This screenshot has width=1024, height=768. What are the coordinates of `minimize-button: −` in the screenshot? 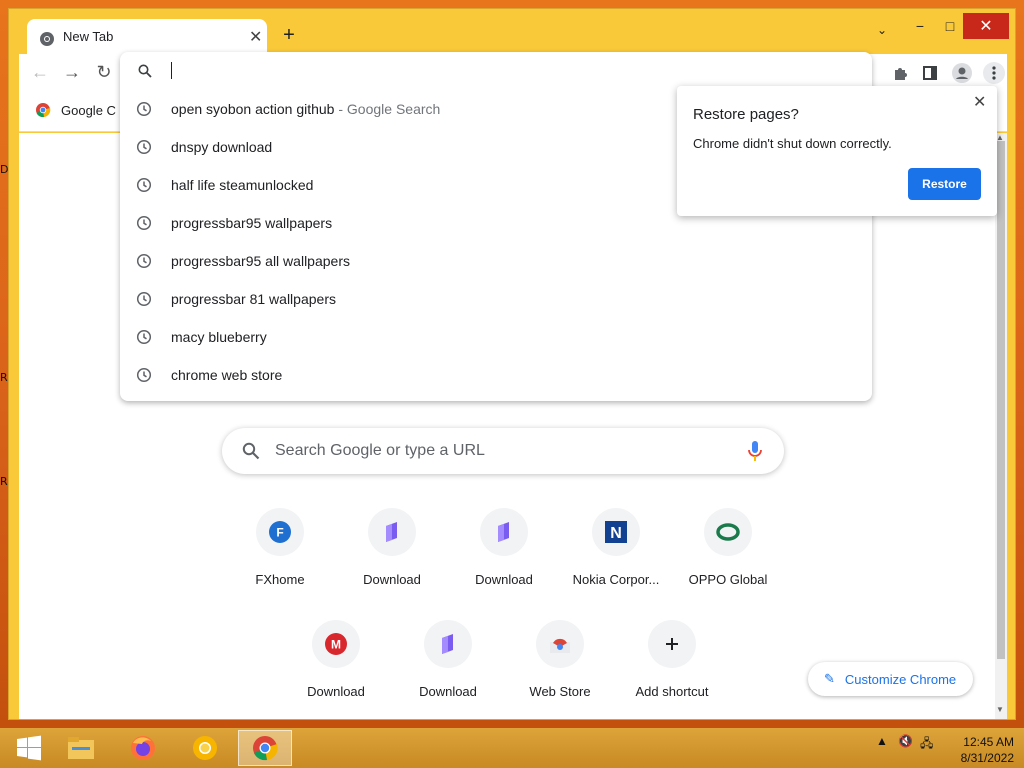 It's located at (920, 26).